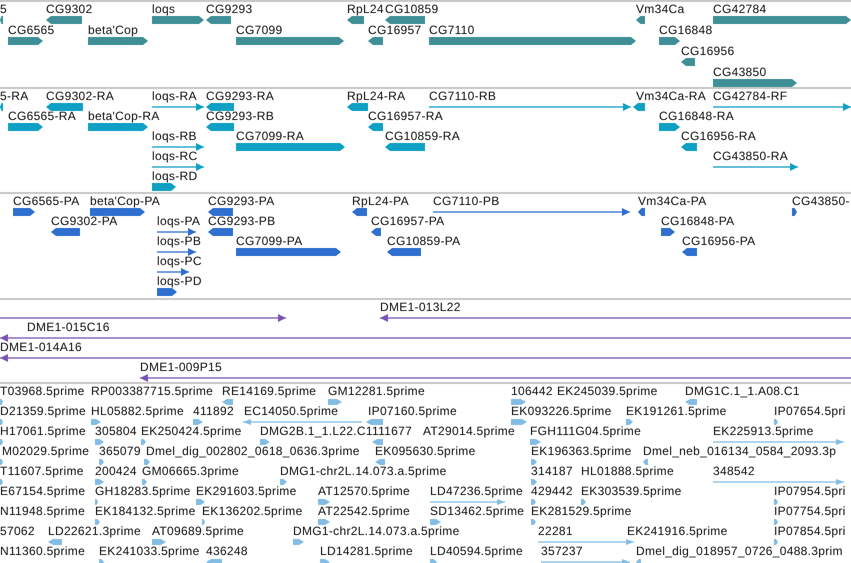 The width and height of the screenshot is (851, 563). What do you see at coordinates (198, 531) in the screenshot?
I see `feature-label: AT09689.5prime` at bounding box center [198, 531].